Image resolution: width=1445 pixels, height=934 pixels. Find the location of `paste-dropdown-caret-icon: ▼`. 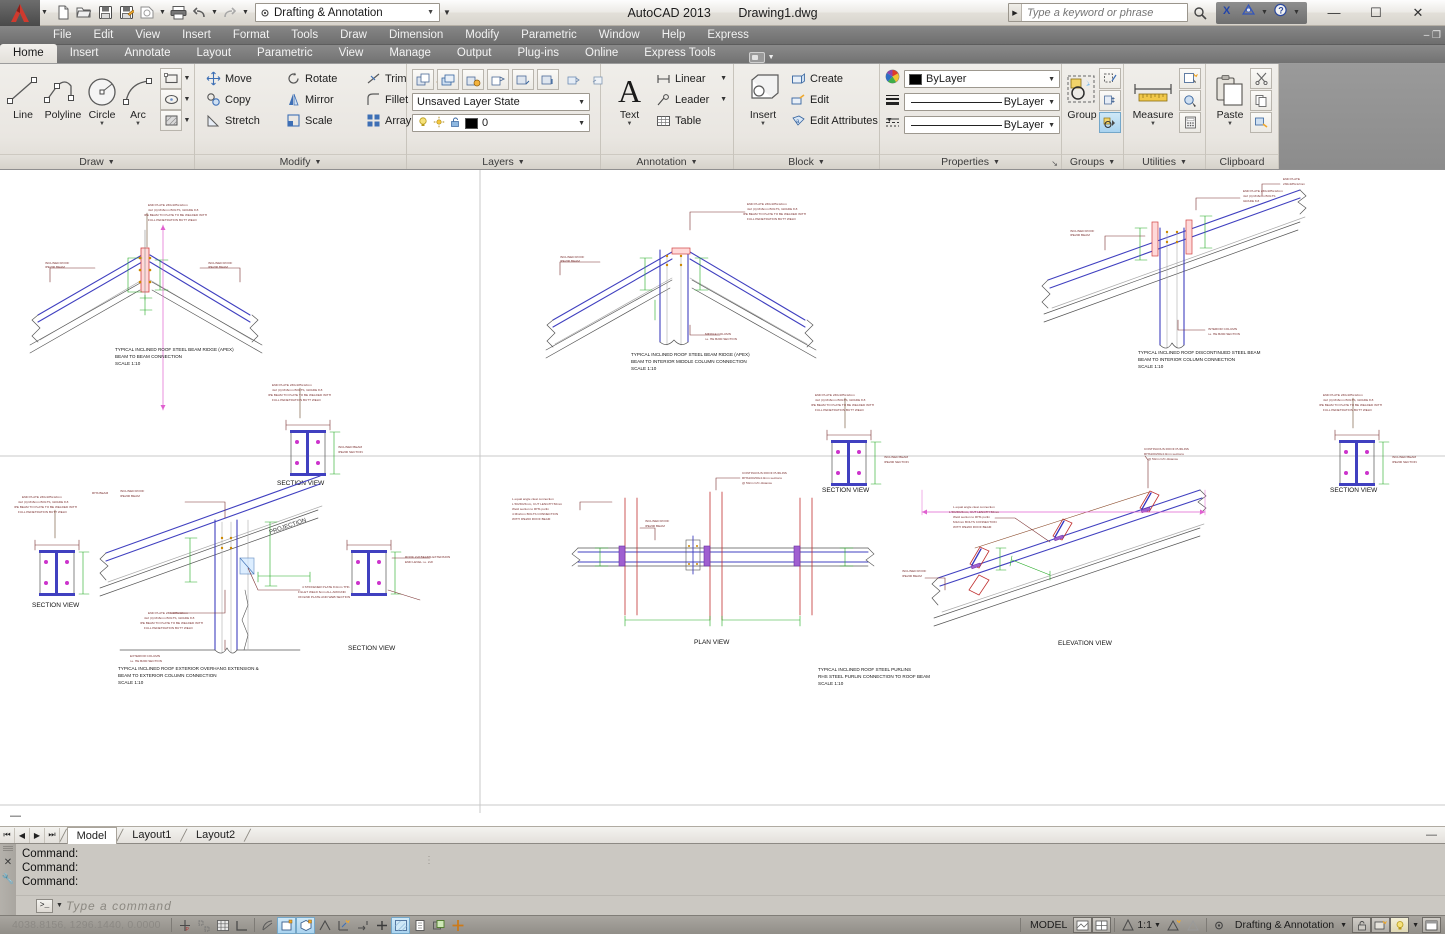

paste-dropdown-caret-icon: ▼ is located at coordinates (1230, 124).